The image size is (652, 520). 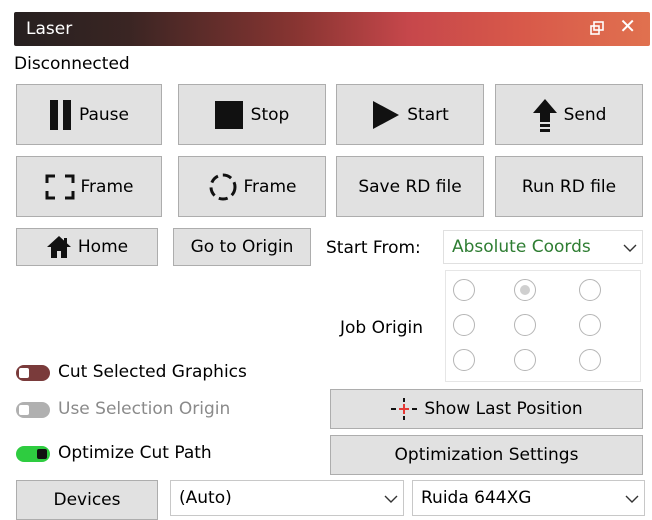 What do you see at coordinates (386, 115) in the screenshot?
I see `play-icon` at bounding box center [386, 115].